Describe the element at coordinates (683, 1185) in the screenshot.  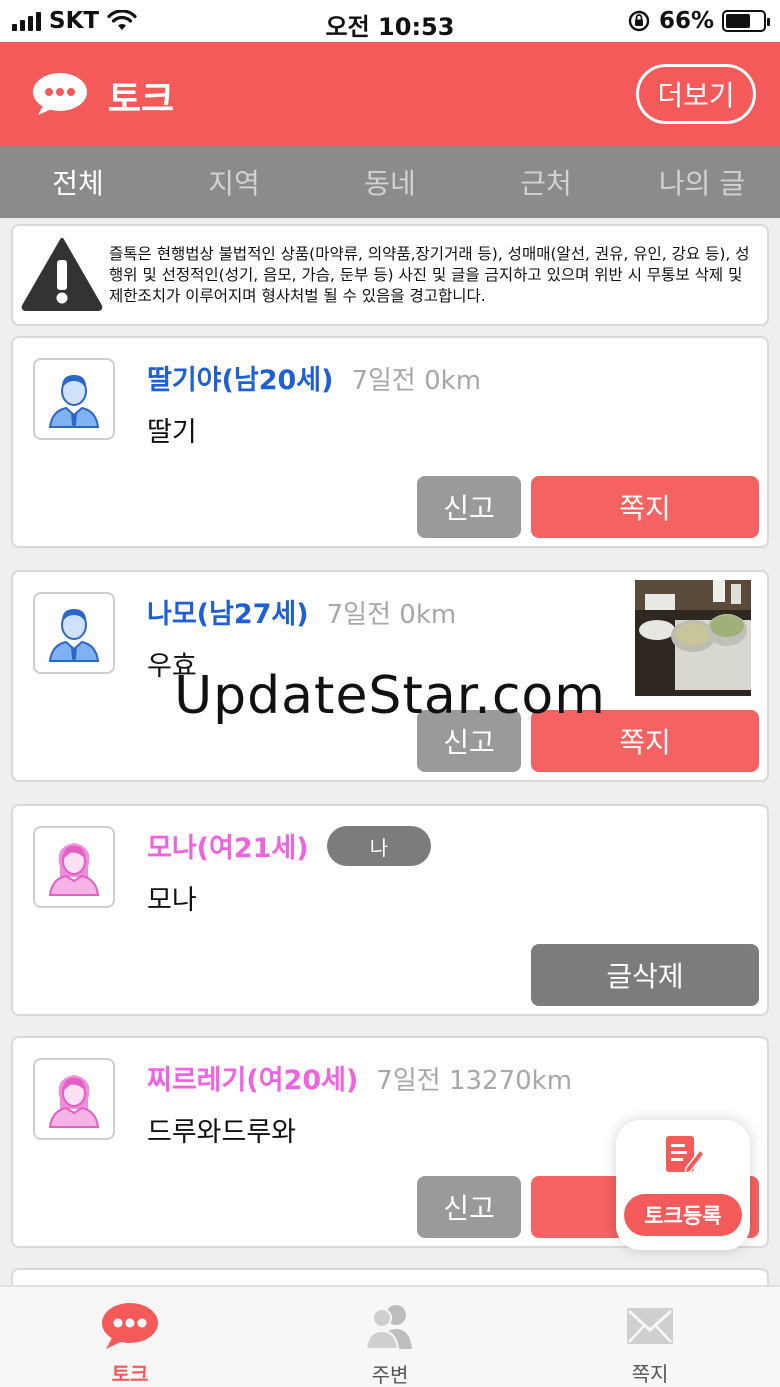
I see `write-talk-button: 토크등록` at that location.